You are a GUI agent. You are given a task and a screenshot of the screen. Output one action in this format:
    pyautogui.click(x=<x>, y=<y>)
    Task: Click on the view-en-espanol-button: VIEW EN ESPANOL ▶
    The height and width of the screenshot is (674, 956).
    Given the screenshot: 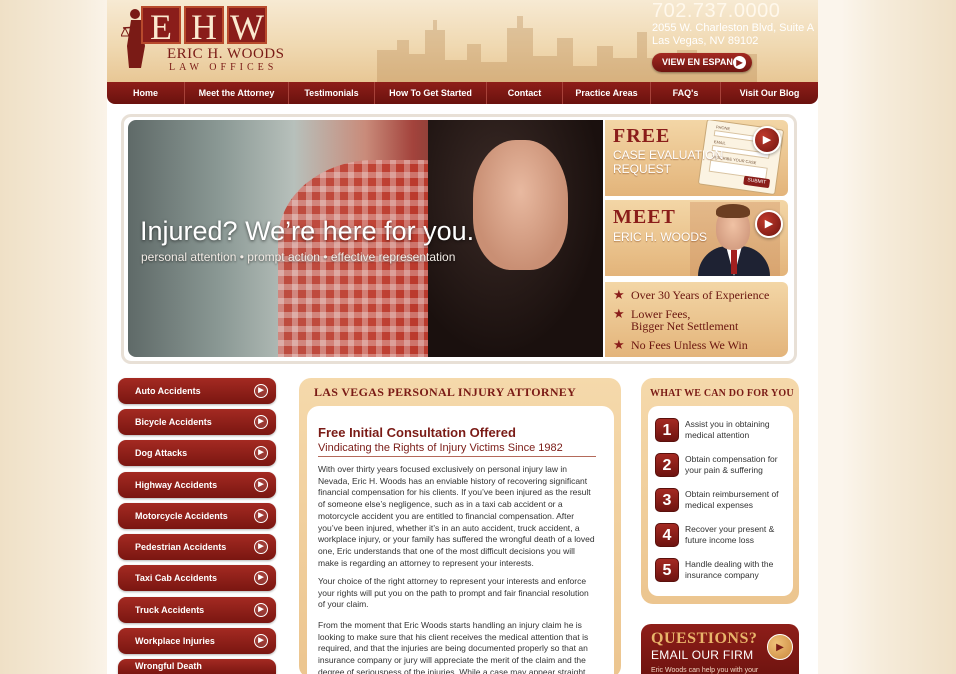 What is the action you would take?
    pyautogui.click(x=702, y=62)
    